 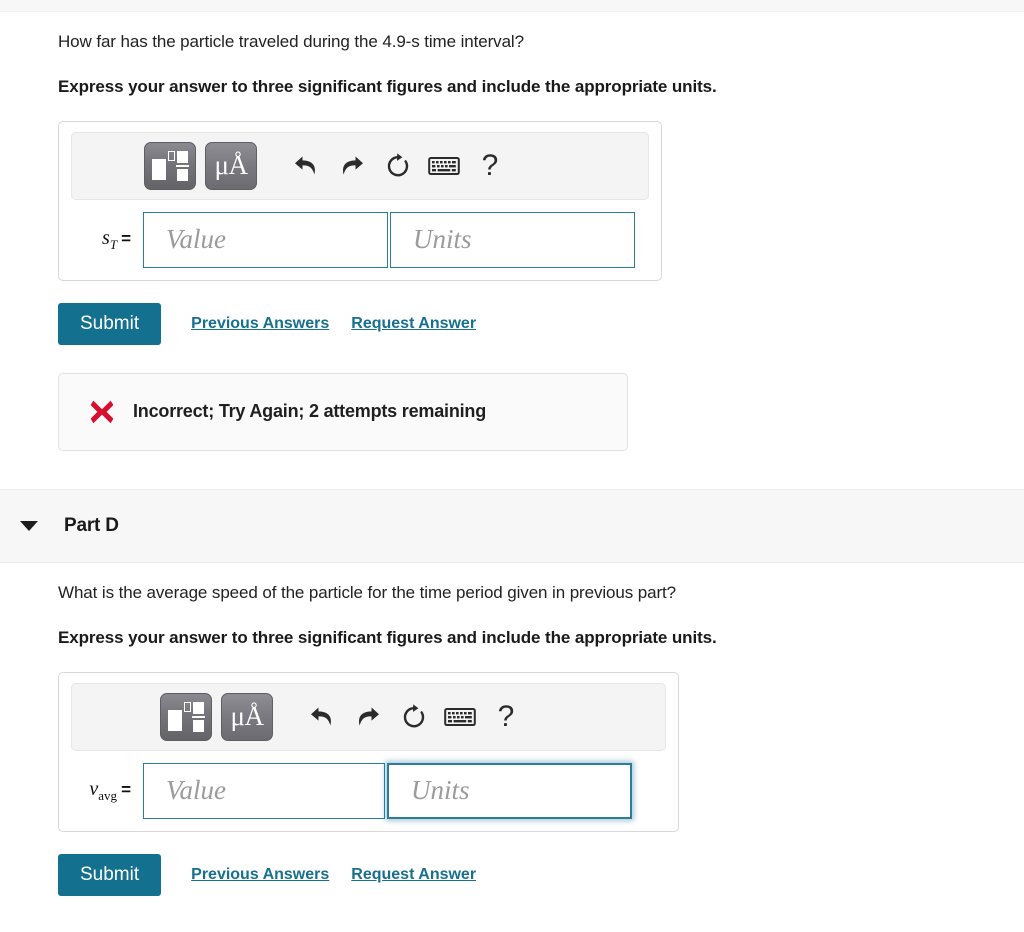 I want to click on part-c-variable-symbol: s, so click(x=106, y=237).